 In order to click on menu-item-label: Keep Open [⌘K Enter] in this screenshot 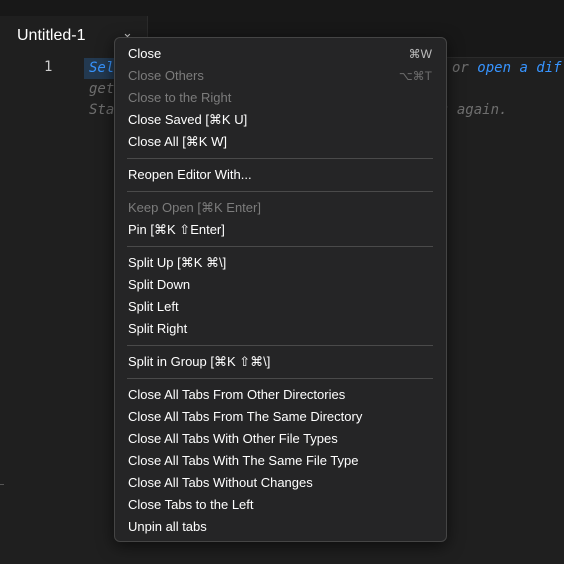, I will do `click(194, 207)`.